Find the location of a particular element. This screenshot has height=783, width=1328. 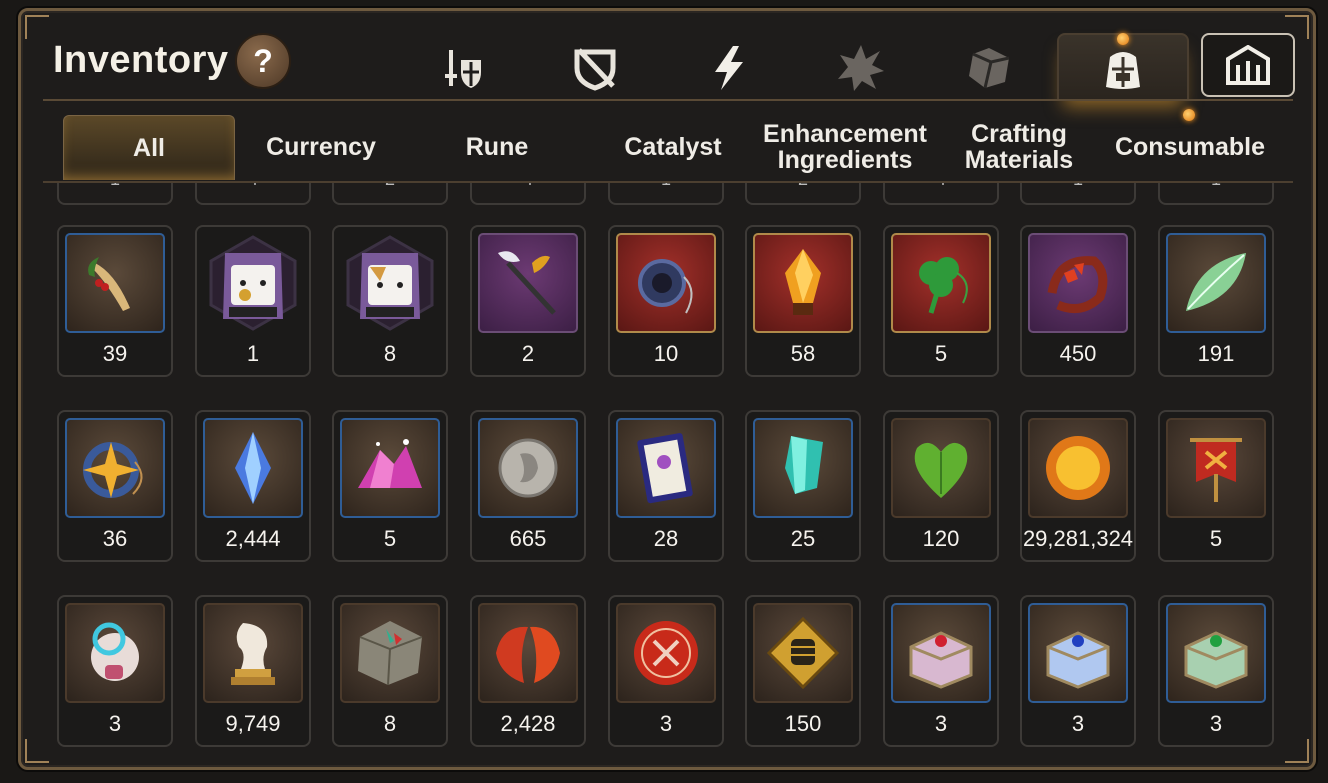

ginseng-icon is located at coordinates (109, 284).